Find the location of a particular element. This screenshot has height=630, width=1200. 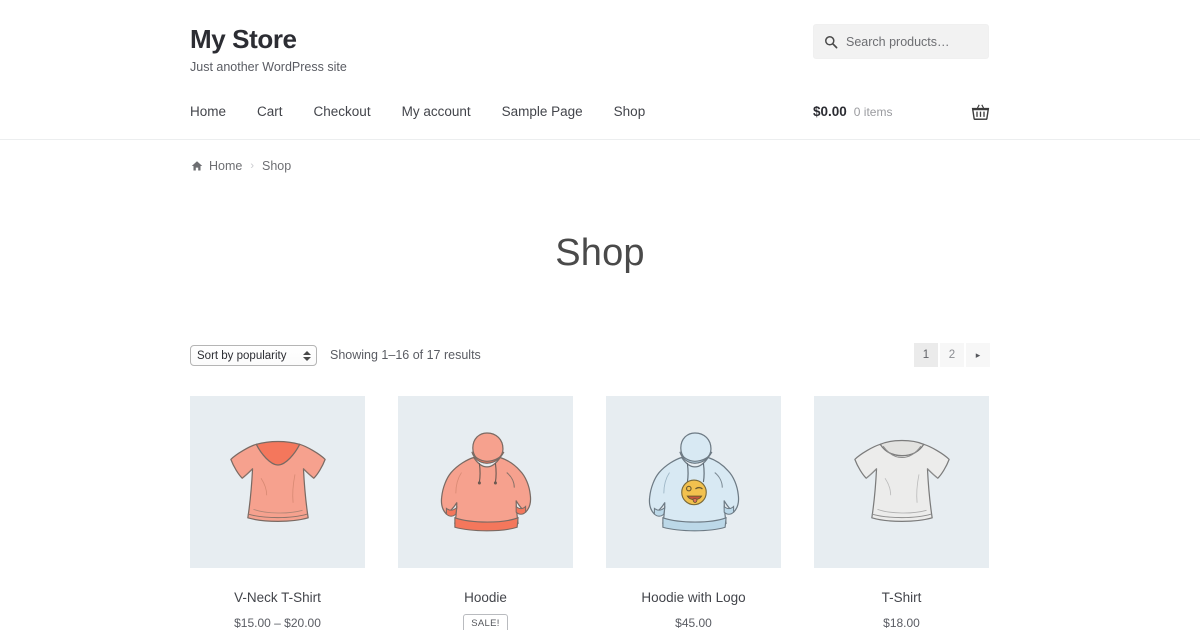

breadcrumb: Home › Shop is located at coordinates (241, 166).